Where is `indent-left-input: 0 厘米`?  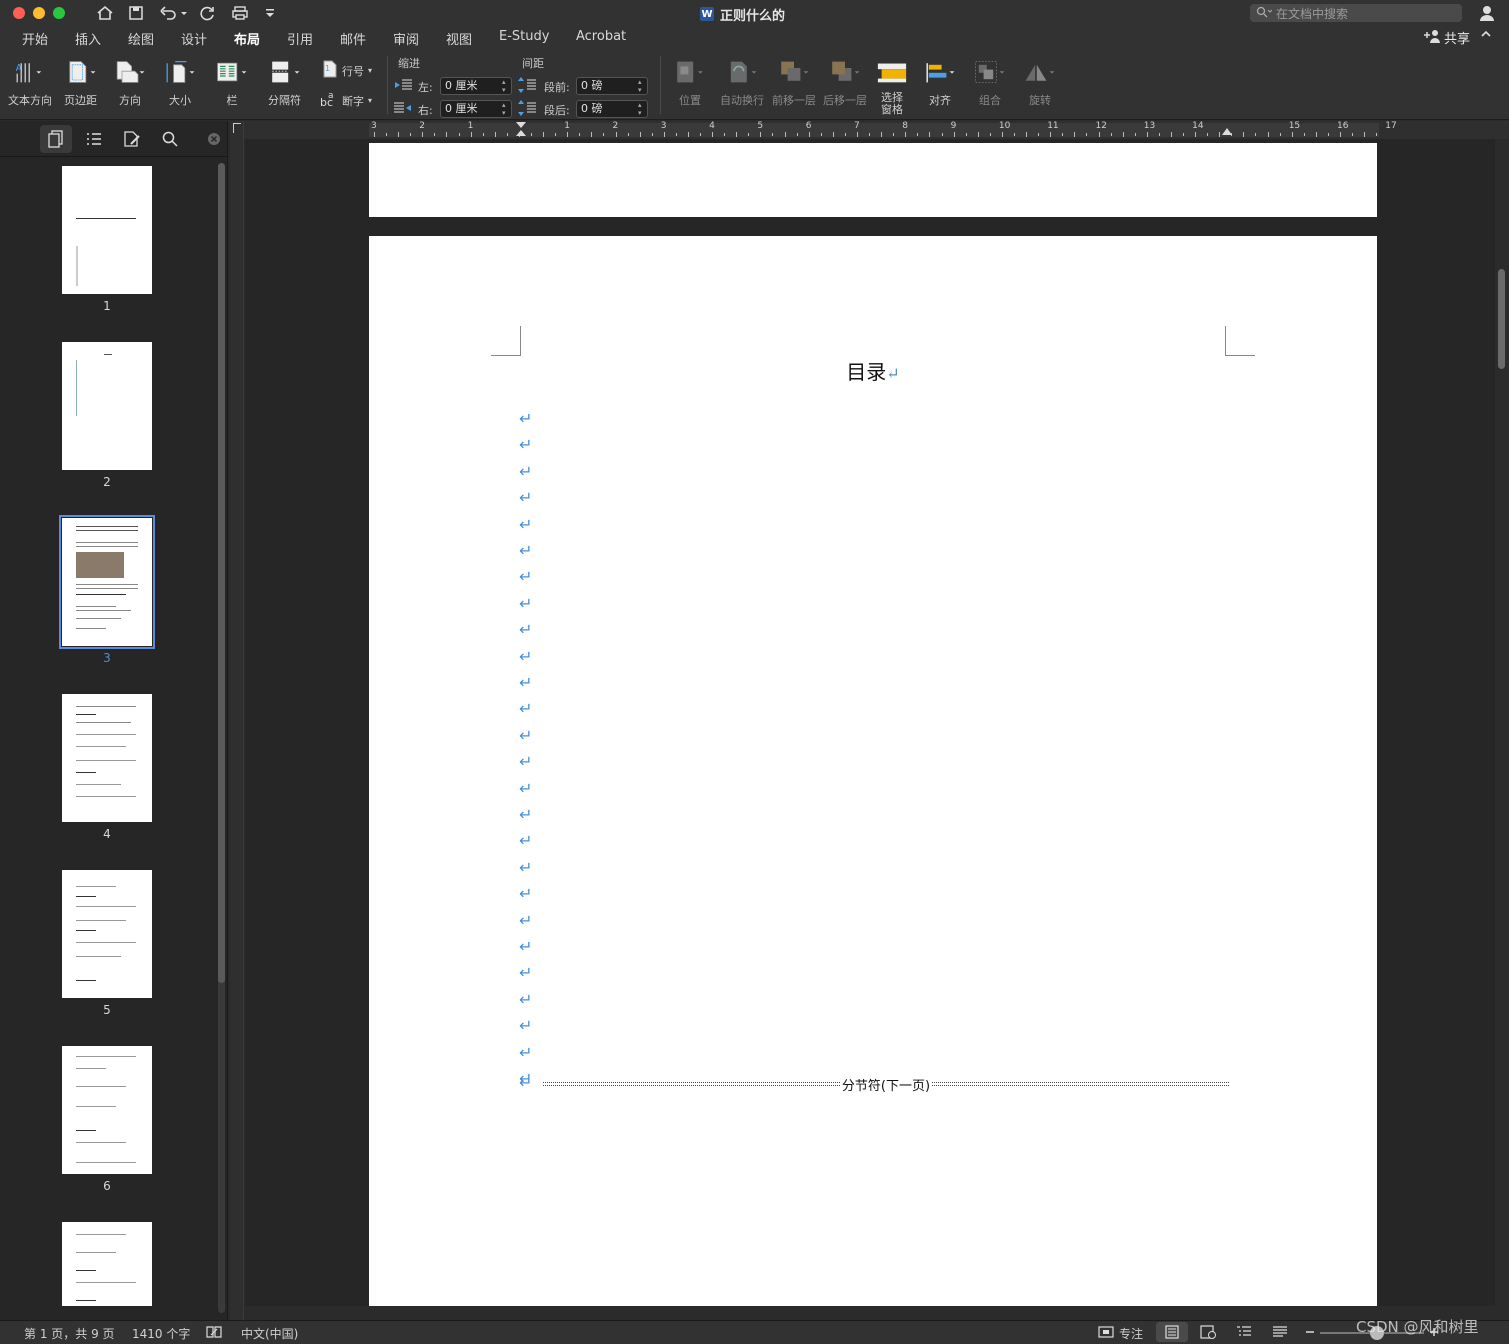
indent-left-input: 0 厘米 is located at coordinates (476, 86).